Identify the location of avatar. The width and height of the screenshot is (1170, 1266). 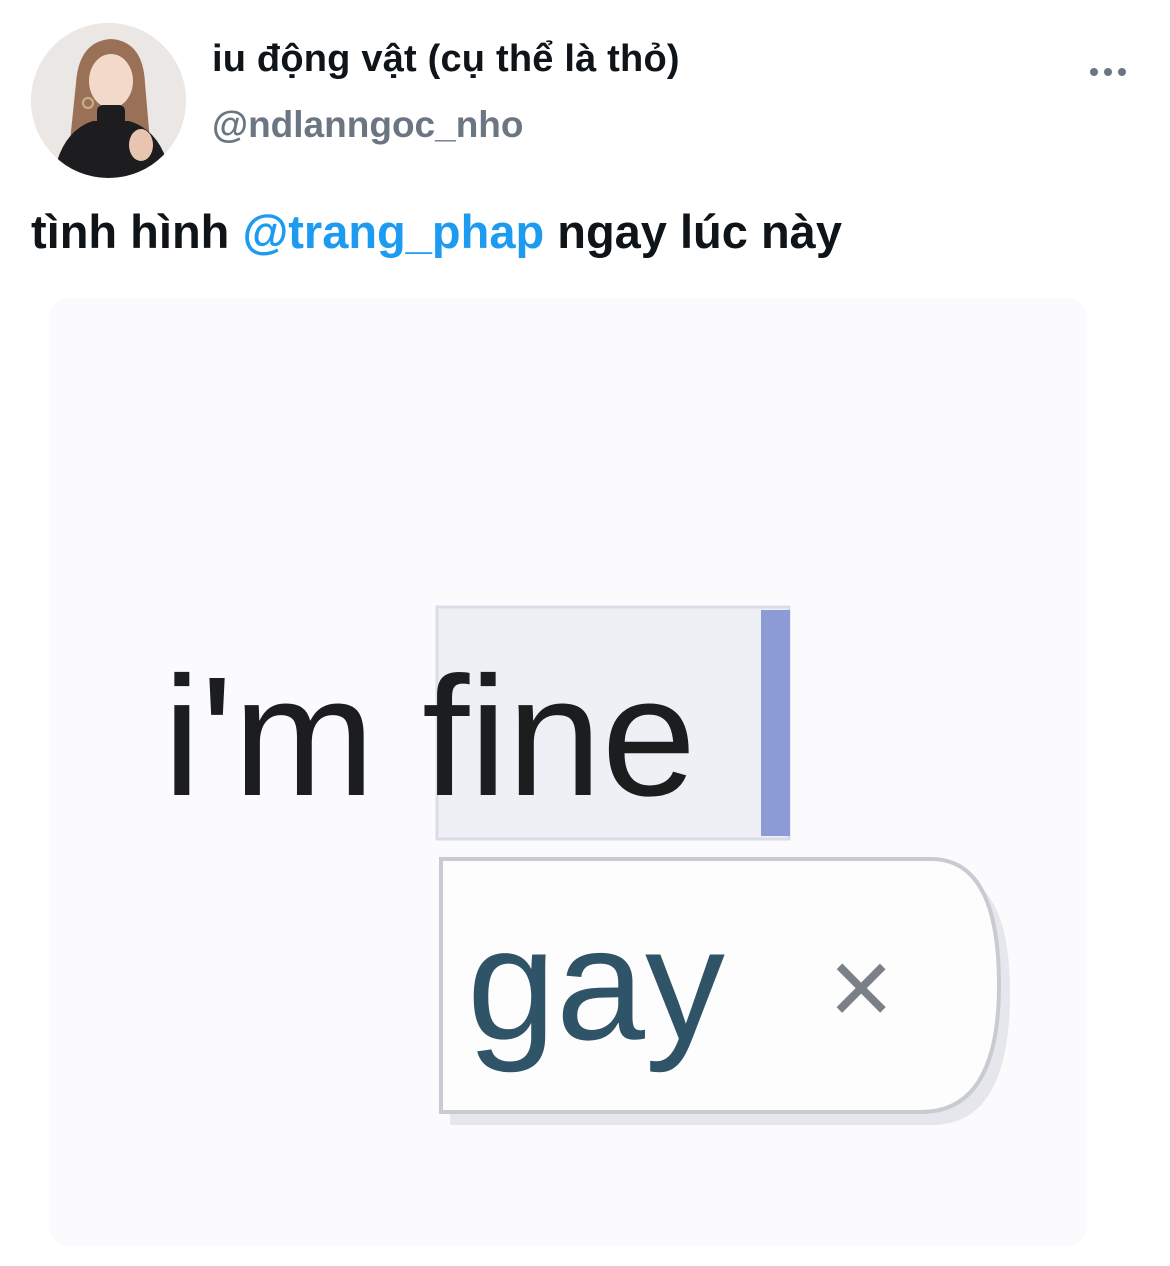
(108, 100).